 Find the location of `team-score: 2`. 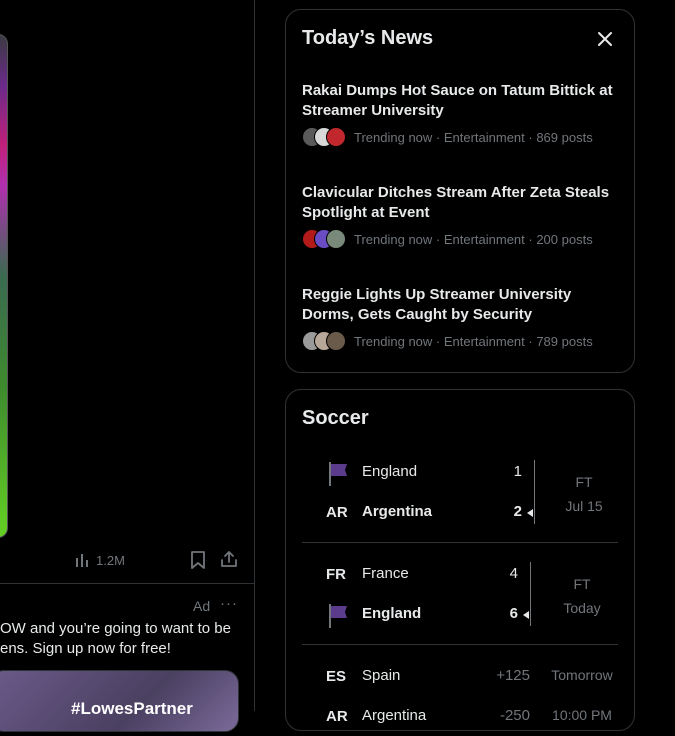

team-score: 2 is located at coordinates (517, 511).